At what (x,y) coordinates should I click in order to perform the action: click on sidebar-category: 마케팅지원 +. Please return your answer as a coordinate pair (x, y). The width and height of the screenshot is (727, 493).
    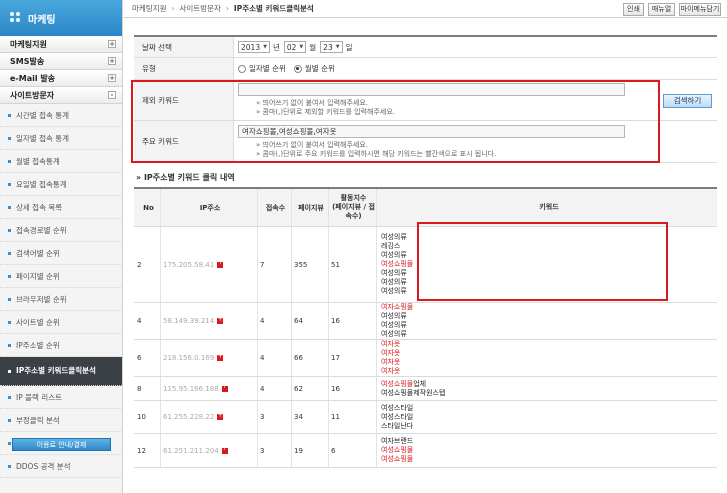
    Looking at the image, I should click on (61, 44).